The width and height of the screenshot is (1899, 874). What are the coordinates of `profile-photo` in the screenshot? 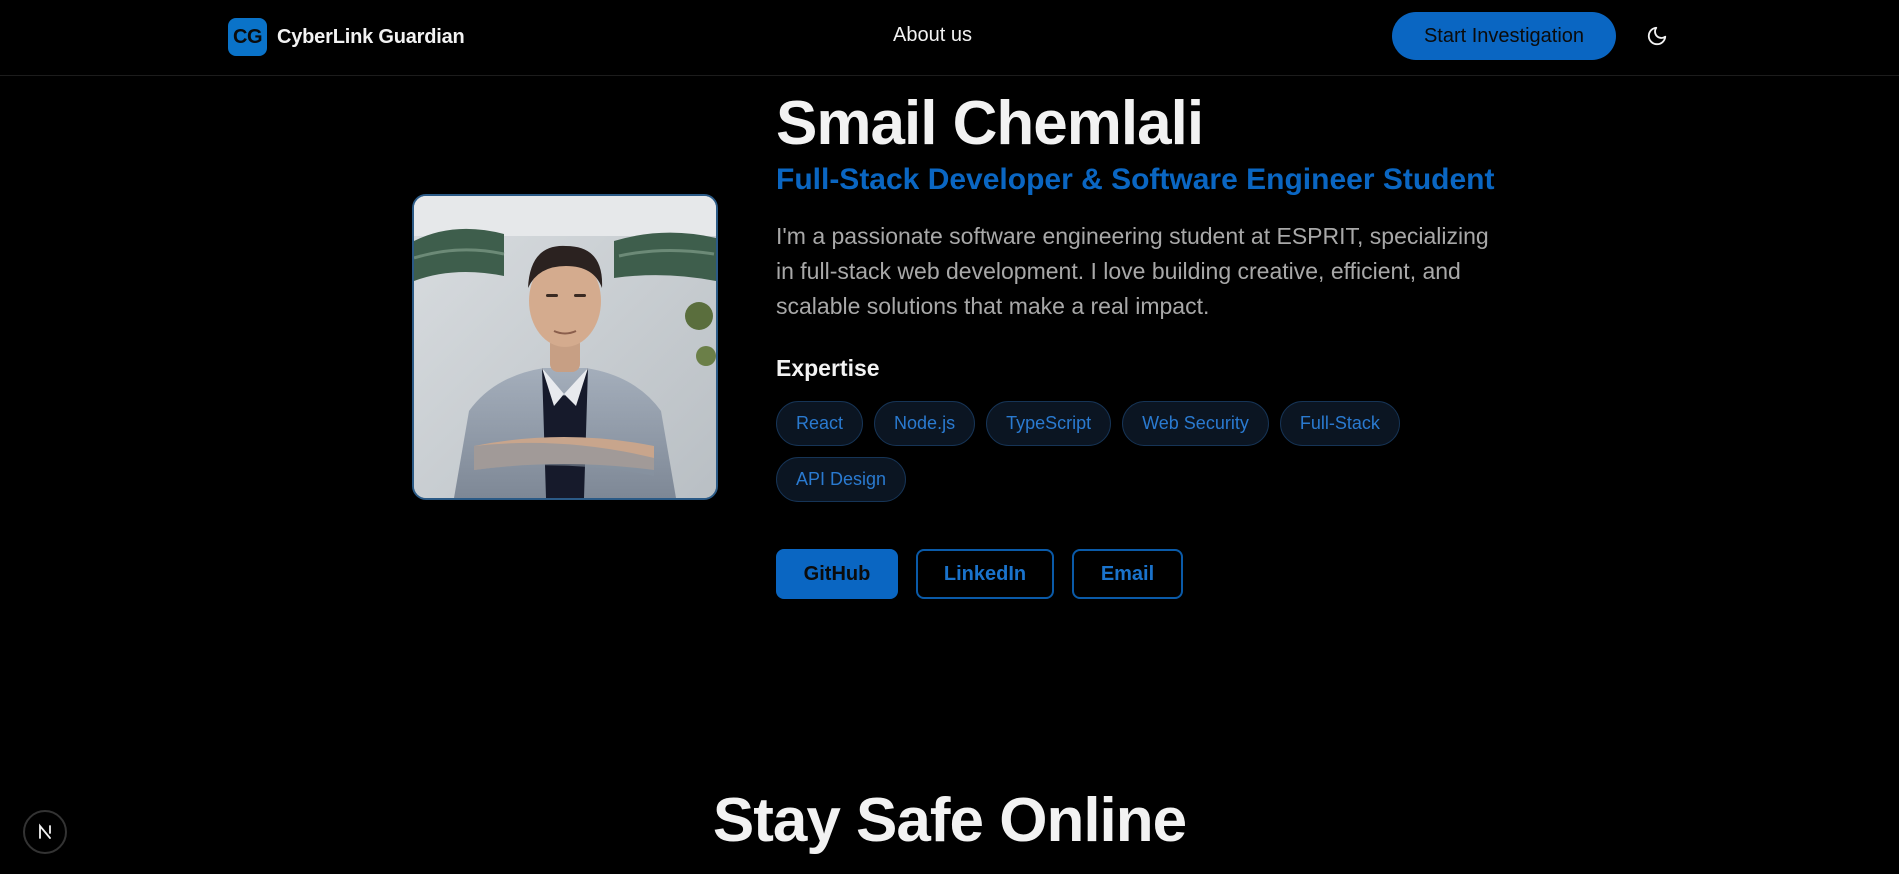 It's located at (565, 347).